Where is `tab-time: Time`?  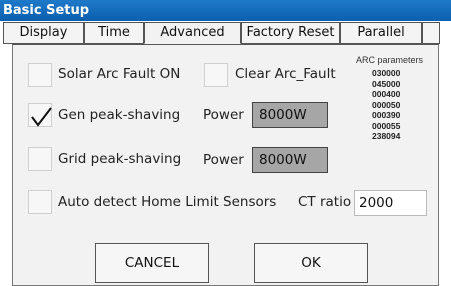 tab-time: Time is located at coordinates (114, 33).